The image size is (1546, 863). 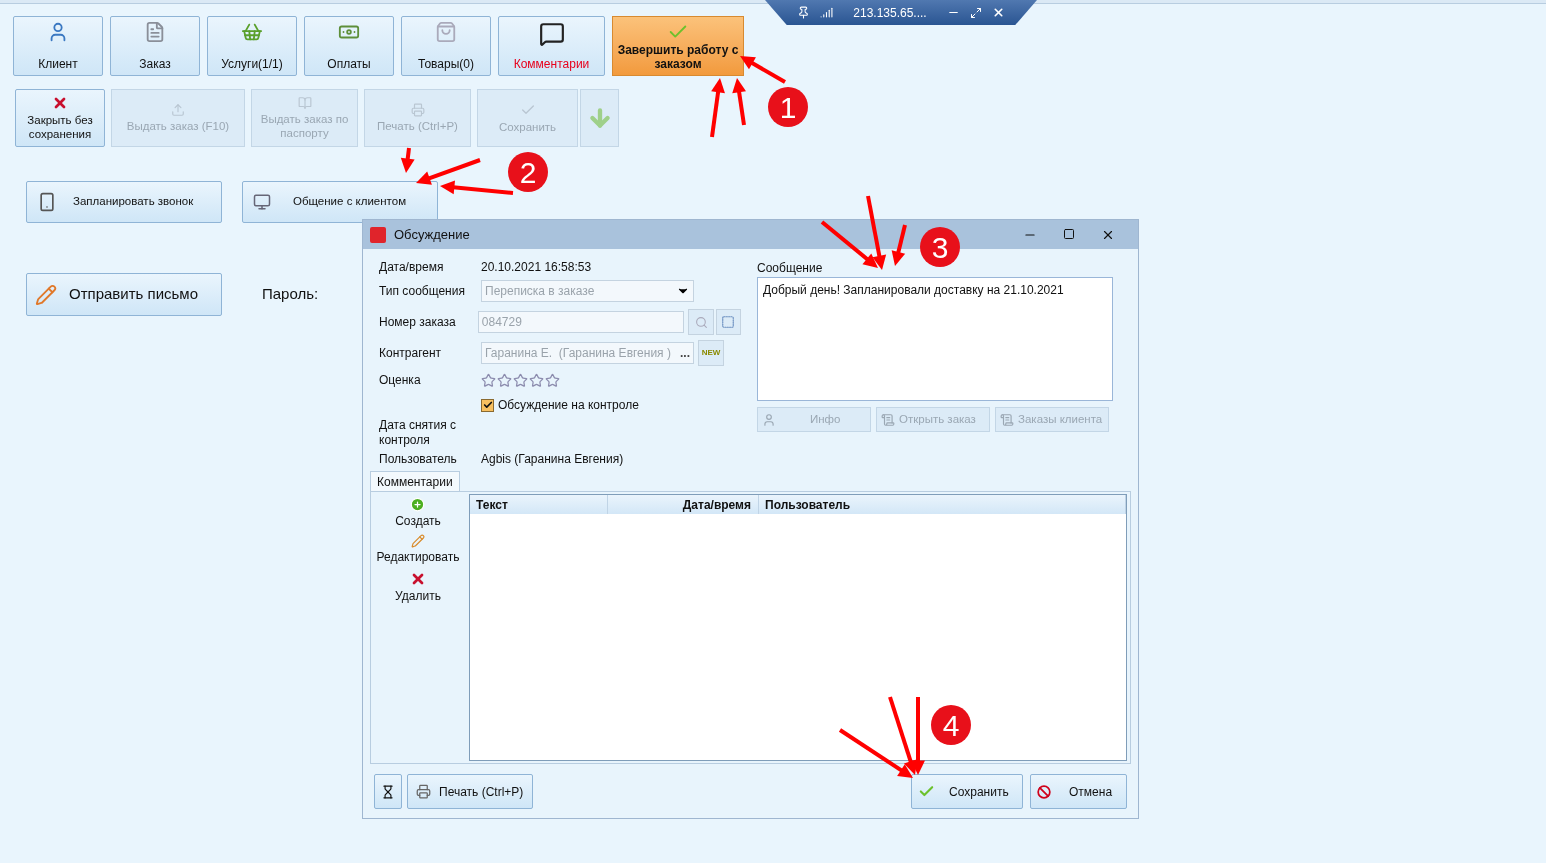 I want to click on monitor-icon, so click(x=262, y=202).